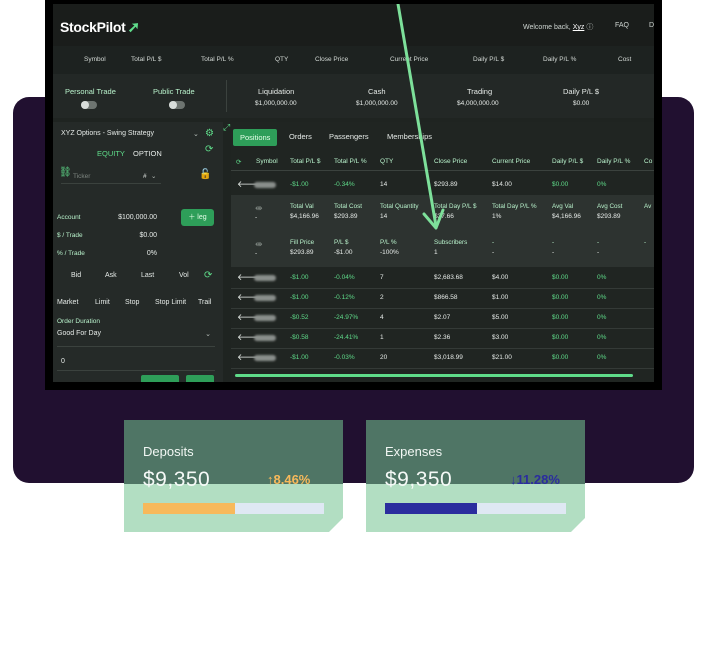 The width and height of the screenshot is (709, 660). What do you see at coordinates (168, 451) in the screenshot?
I see `deposits-title: Deposits` at bounding box center [168, 451].